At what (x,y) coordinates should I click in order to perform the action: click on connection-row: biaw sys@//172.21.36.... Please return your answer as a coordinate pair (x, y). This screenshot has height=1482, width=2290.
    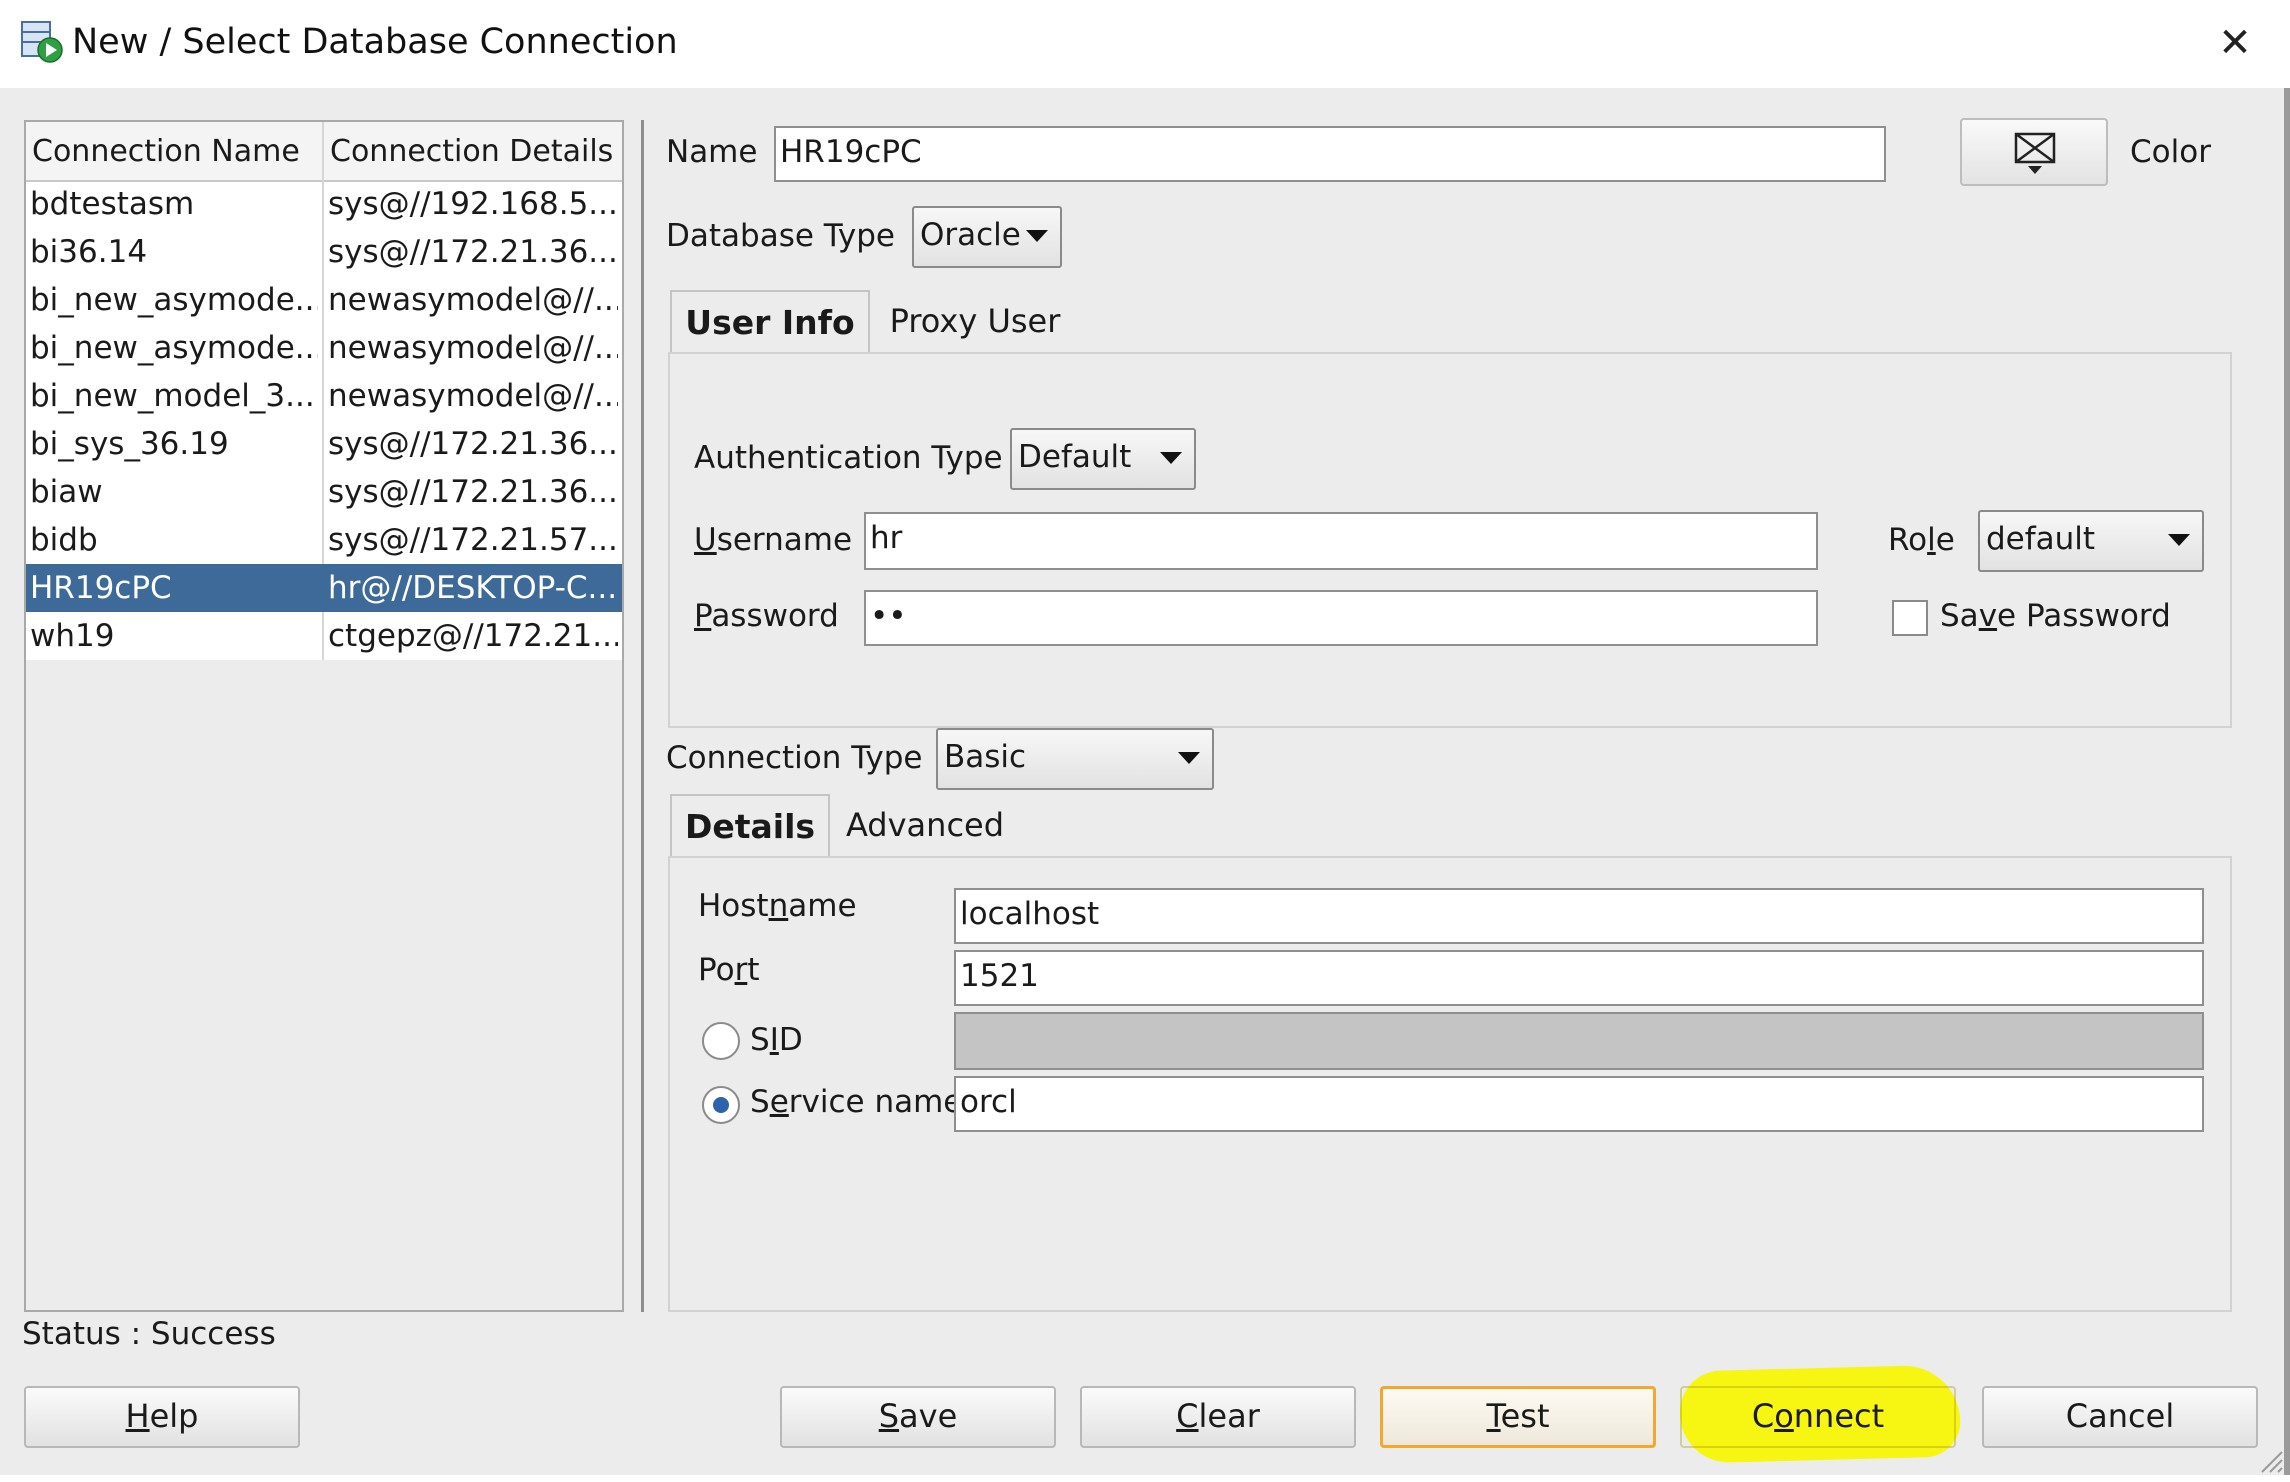
    Looking at the image, I should click on (324, 492).